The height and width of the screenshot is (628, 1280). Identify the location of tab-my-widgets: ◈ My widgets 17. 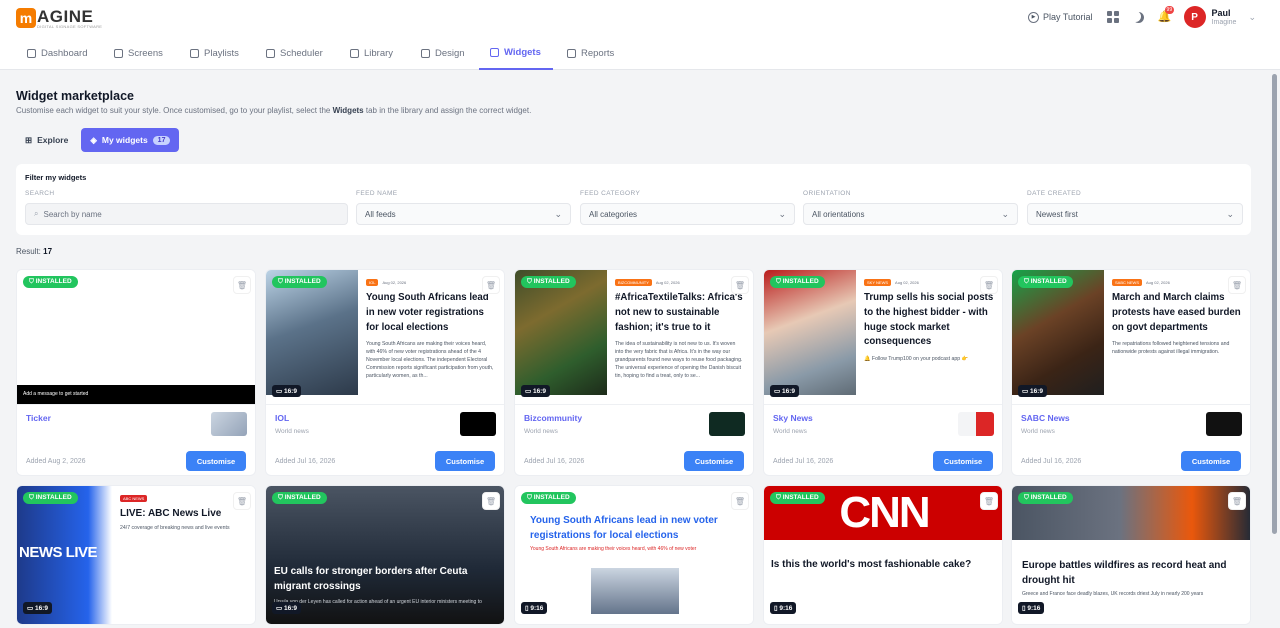
(130, 140).